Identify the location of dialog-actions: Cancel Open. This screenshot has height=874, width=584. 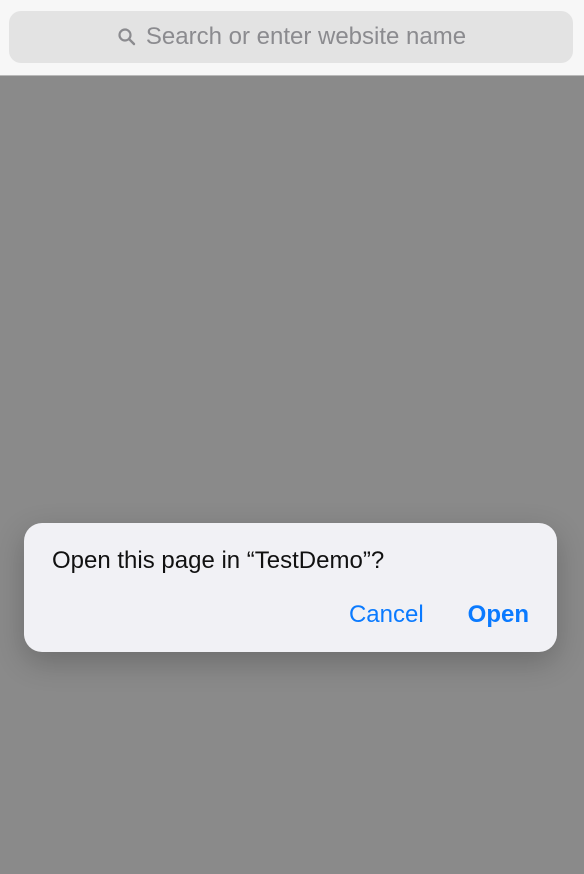
(439, 615).